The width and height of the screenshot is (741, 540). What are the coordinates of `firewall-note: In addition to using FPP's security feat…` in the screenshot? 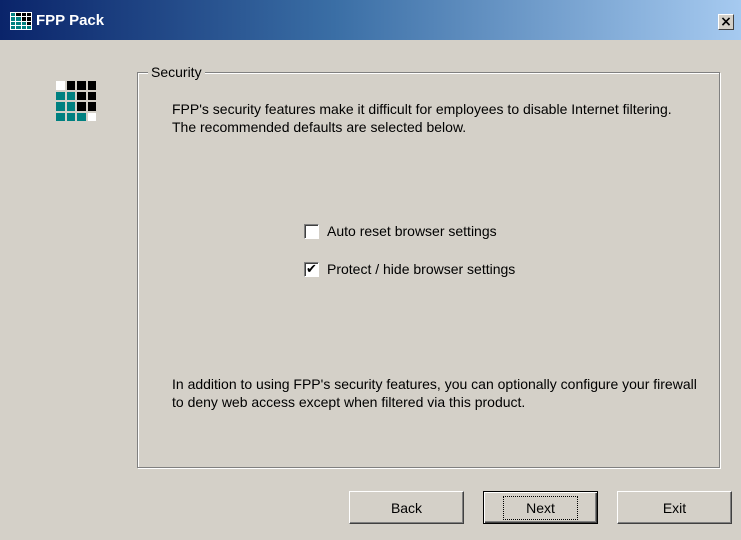 It's located at (434, 393).